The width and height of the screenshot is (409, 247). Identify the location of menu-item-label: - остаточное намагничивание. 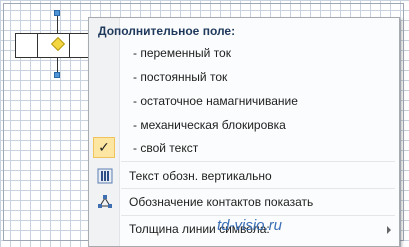
(215, 101).